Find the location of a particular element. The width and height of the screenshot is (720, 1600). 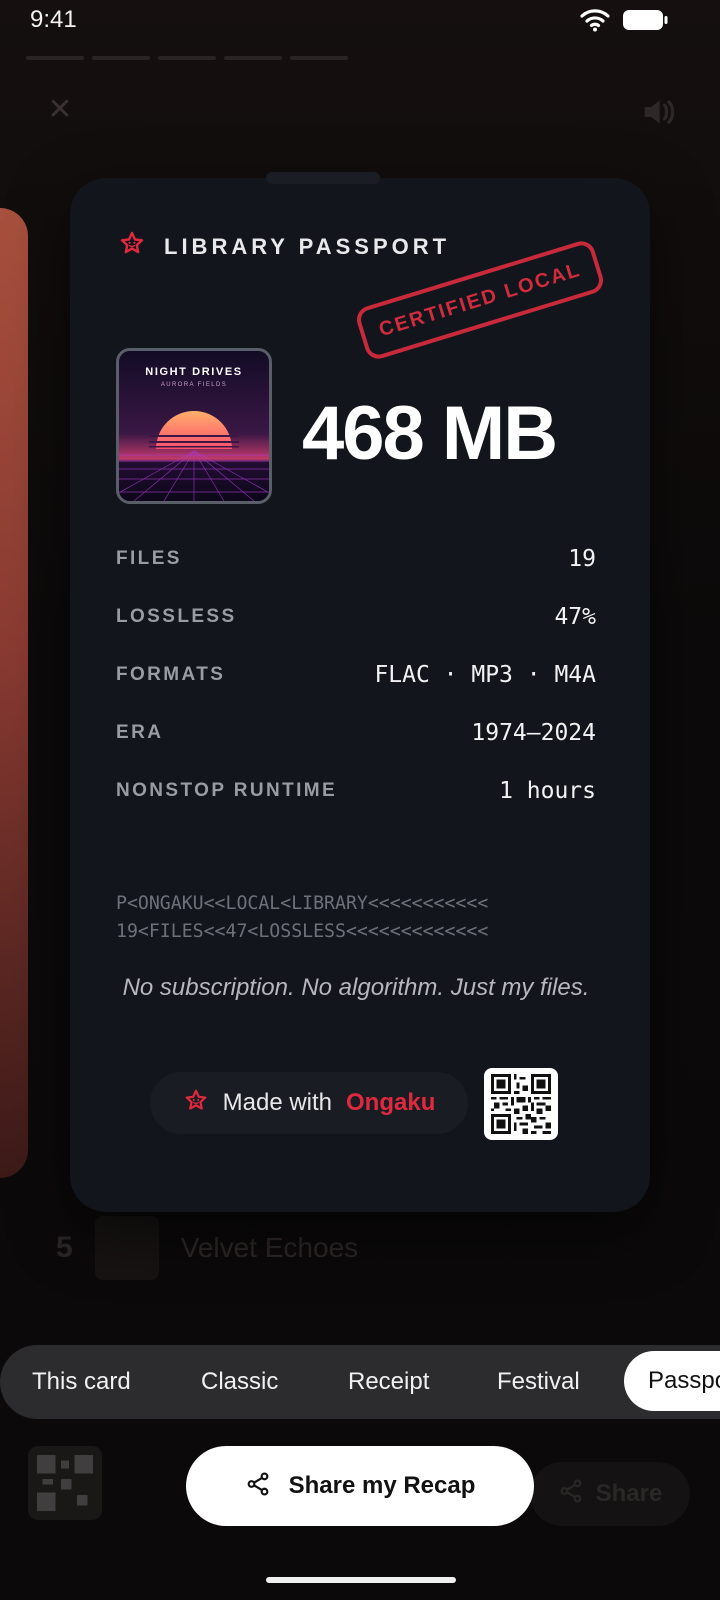

list-item-rank: 5 is located at coordinates (64, 1247).